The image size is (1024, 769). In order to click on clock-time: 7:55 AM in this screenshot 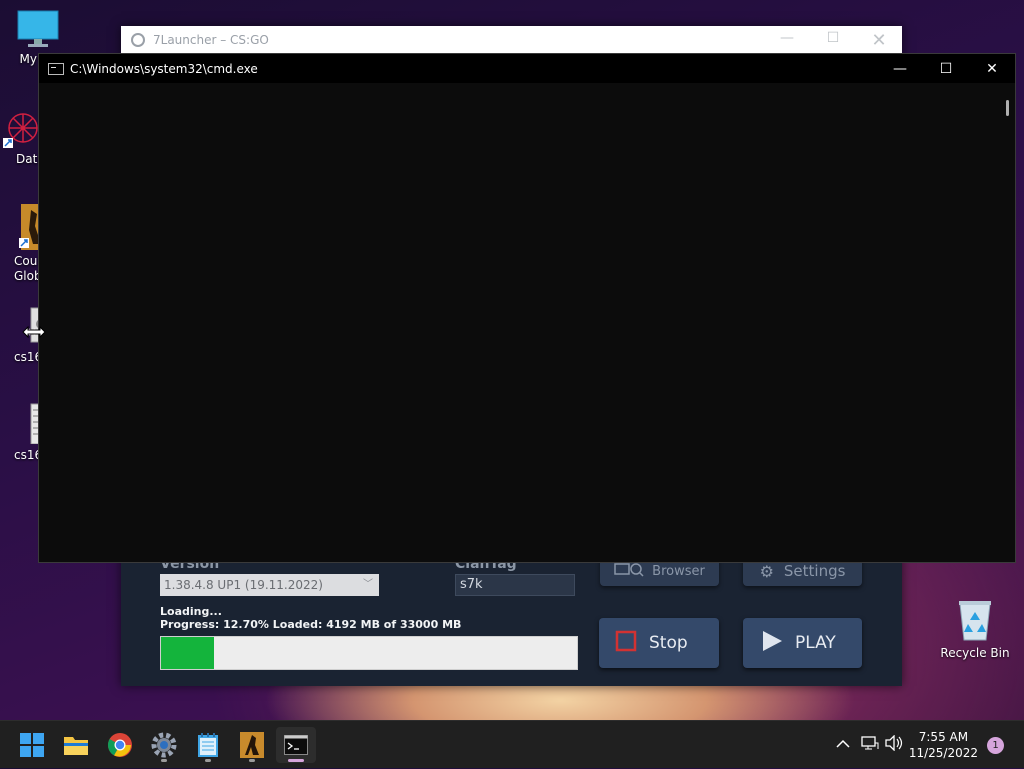, I will do `click(943, 737)`.